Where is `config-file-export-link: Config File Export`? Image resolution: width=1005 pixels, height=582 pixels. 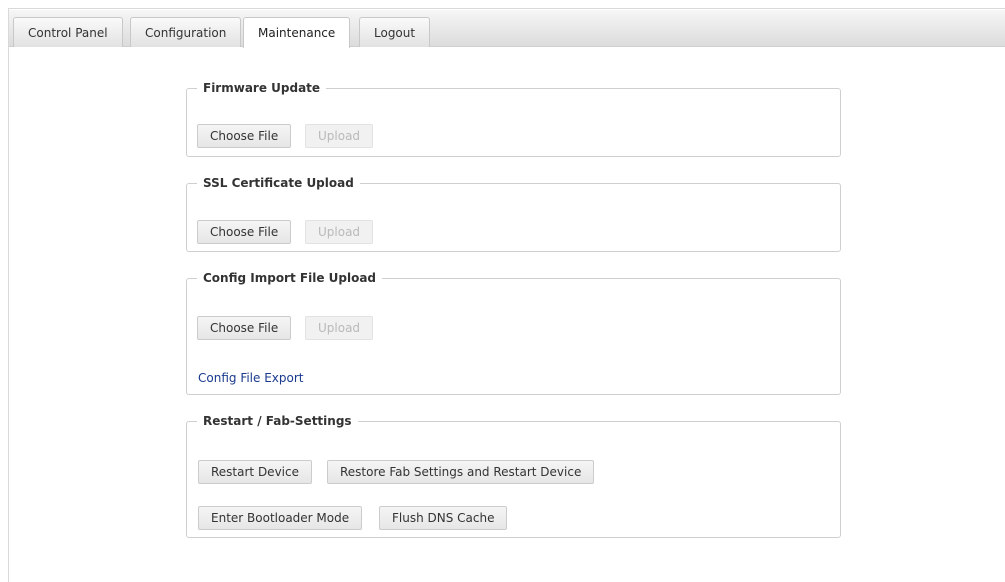 config-file-export-link: Config File Export is located at coordinates (251, 378).